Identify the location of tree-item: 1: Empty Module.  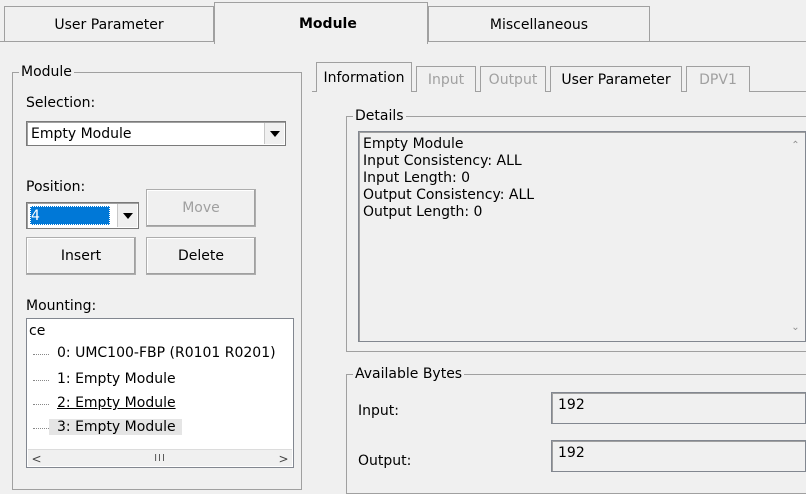
(160, 380).